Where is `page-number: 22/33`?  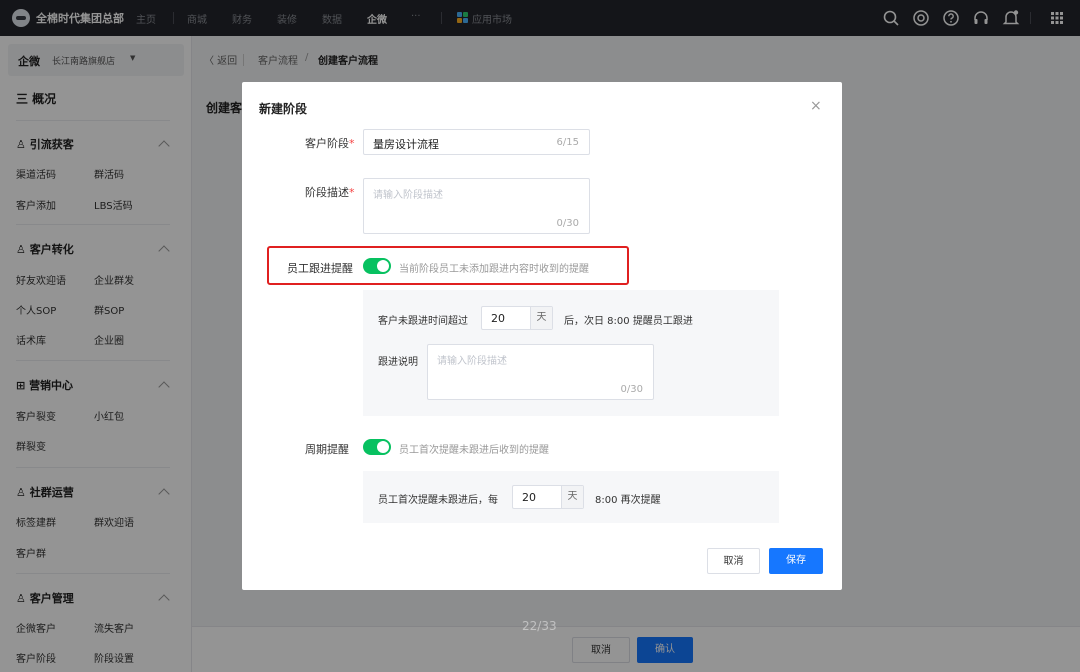
page-number: 22/33 is located at coordinates (539, 626).